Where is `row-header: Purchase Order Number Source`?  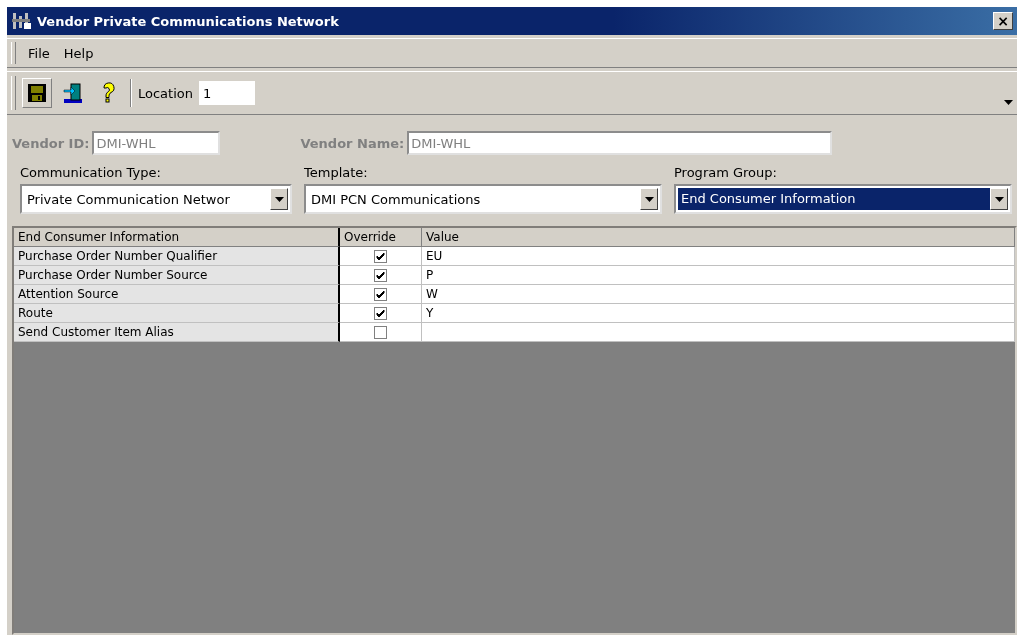
row-header: Purchase Order Number Source is located at coordinates (177, 275).